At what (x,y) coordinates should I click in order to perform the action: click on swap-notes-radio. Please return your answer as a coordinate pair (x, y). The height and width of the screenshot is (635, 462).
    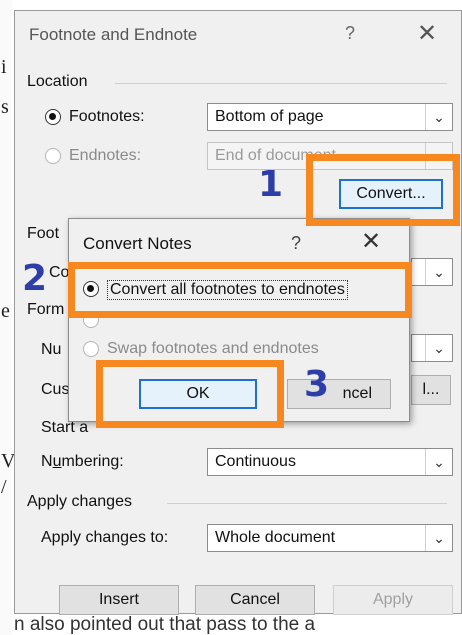
    Looking at the image, I should click on (91, 349).